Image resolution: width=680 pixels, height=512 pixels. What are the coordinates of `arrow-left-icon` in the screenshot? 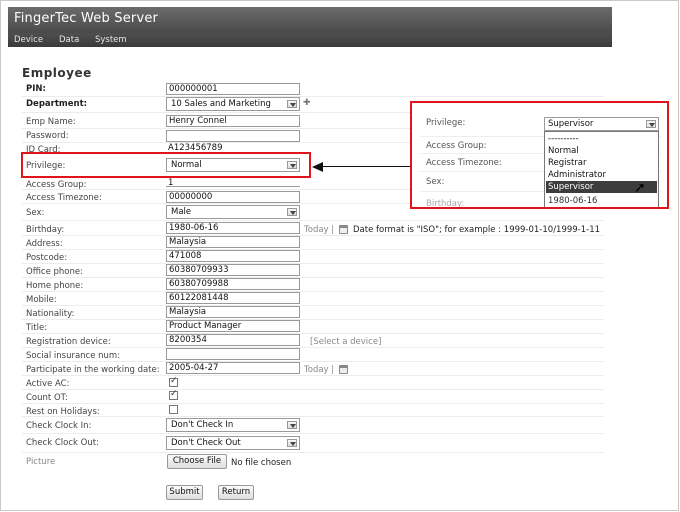 It's located at (317, 167).